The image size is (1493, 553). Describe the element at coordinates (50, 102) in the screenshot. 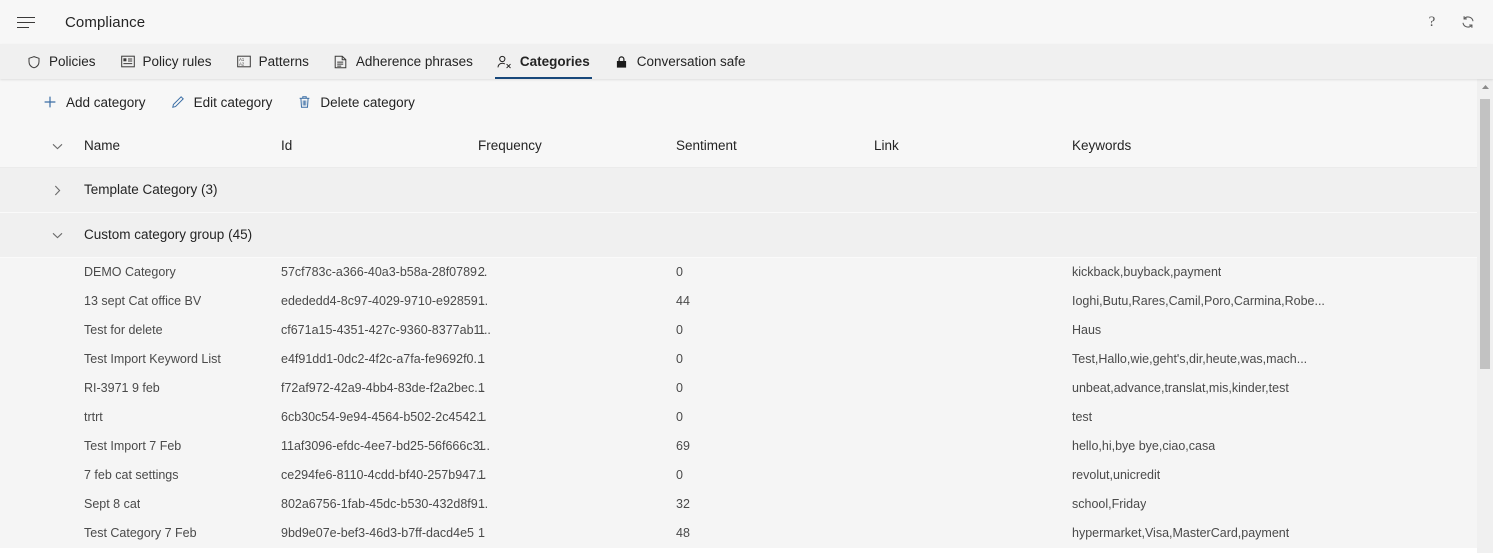

I see `plus-icon` at that location.